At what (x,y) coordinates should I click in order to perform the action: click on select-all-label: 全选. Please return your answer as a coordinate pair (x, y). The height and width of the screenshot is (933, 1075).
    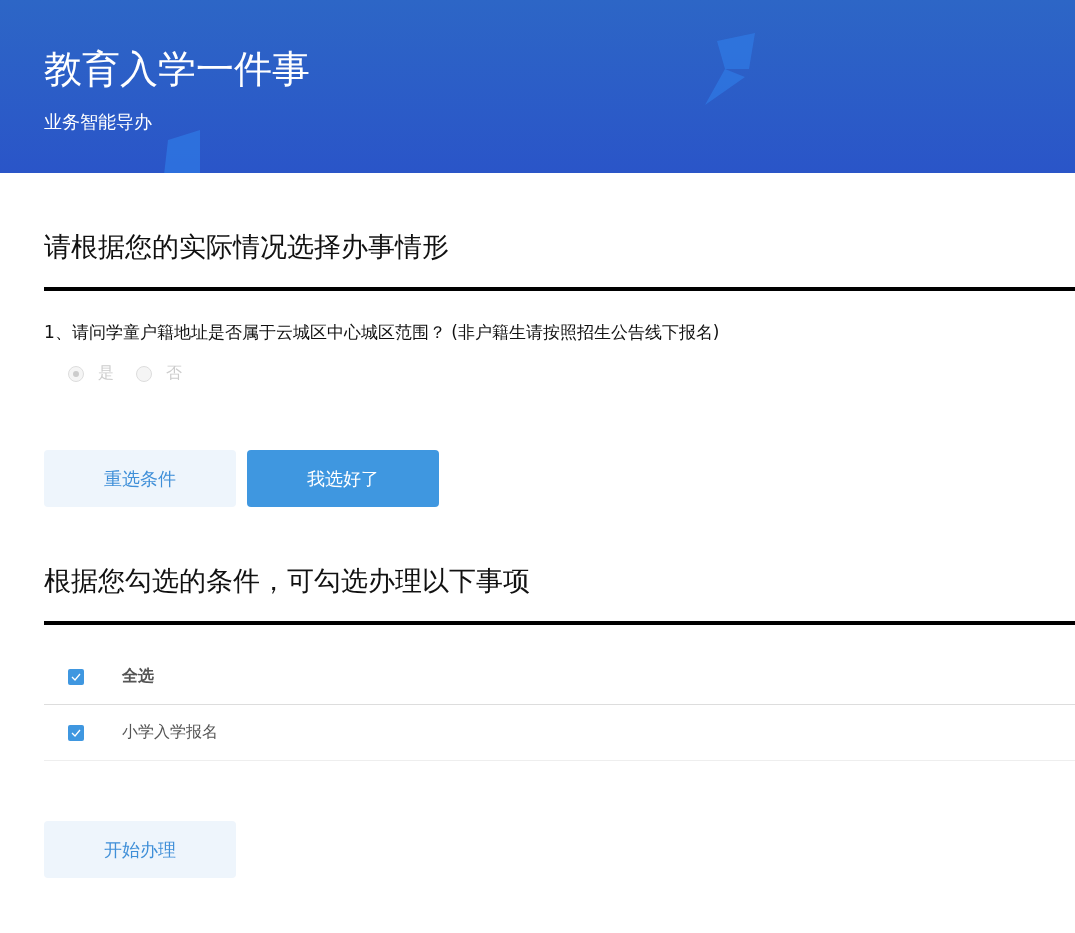
    Looking at the image, I should click on (138, 676).